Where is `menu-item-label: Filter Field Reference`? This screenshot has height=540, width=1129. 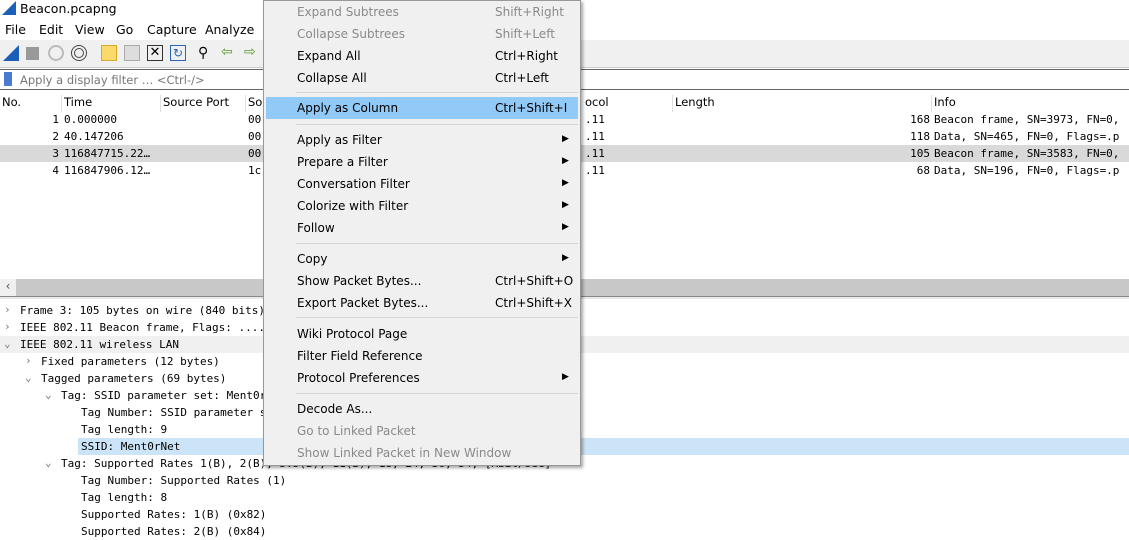 menu-item-label: Filter Field Reference is located at coordinates (360, 356).